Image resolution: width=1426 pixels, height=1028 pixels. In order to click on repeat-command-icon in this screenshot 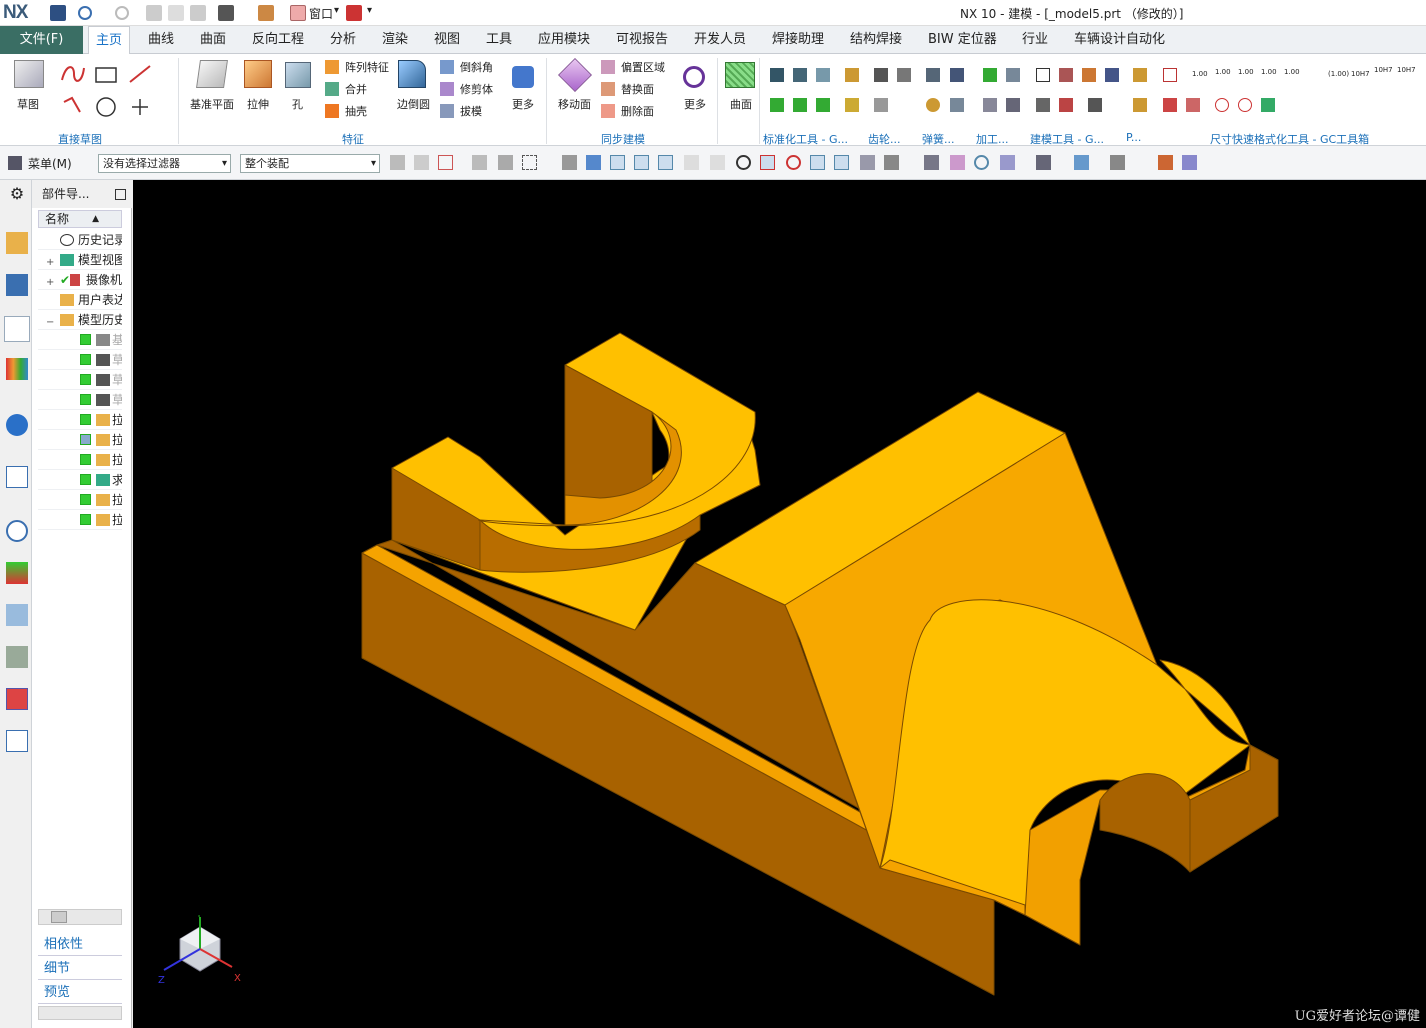, I will do `click(226, 13)`.